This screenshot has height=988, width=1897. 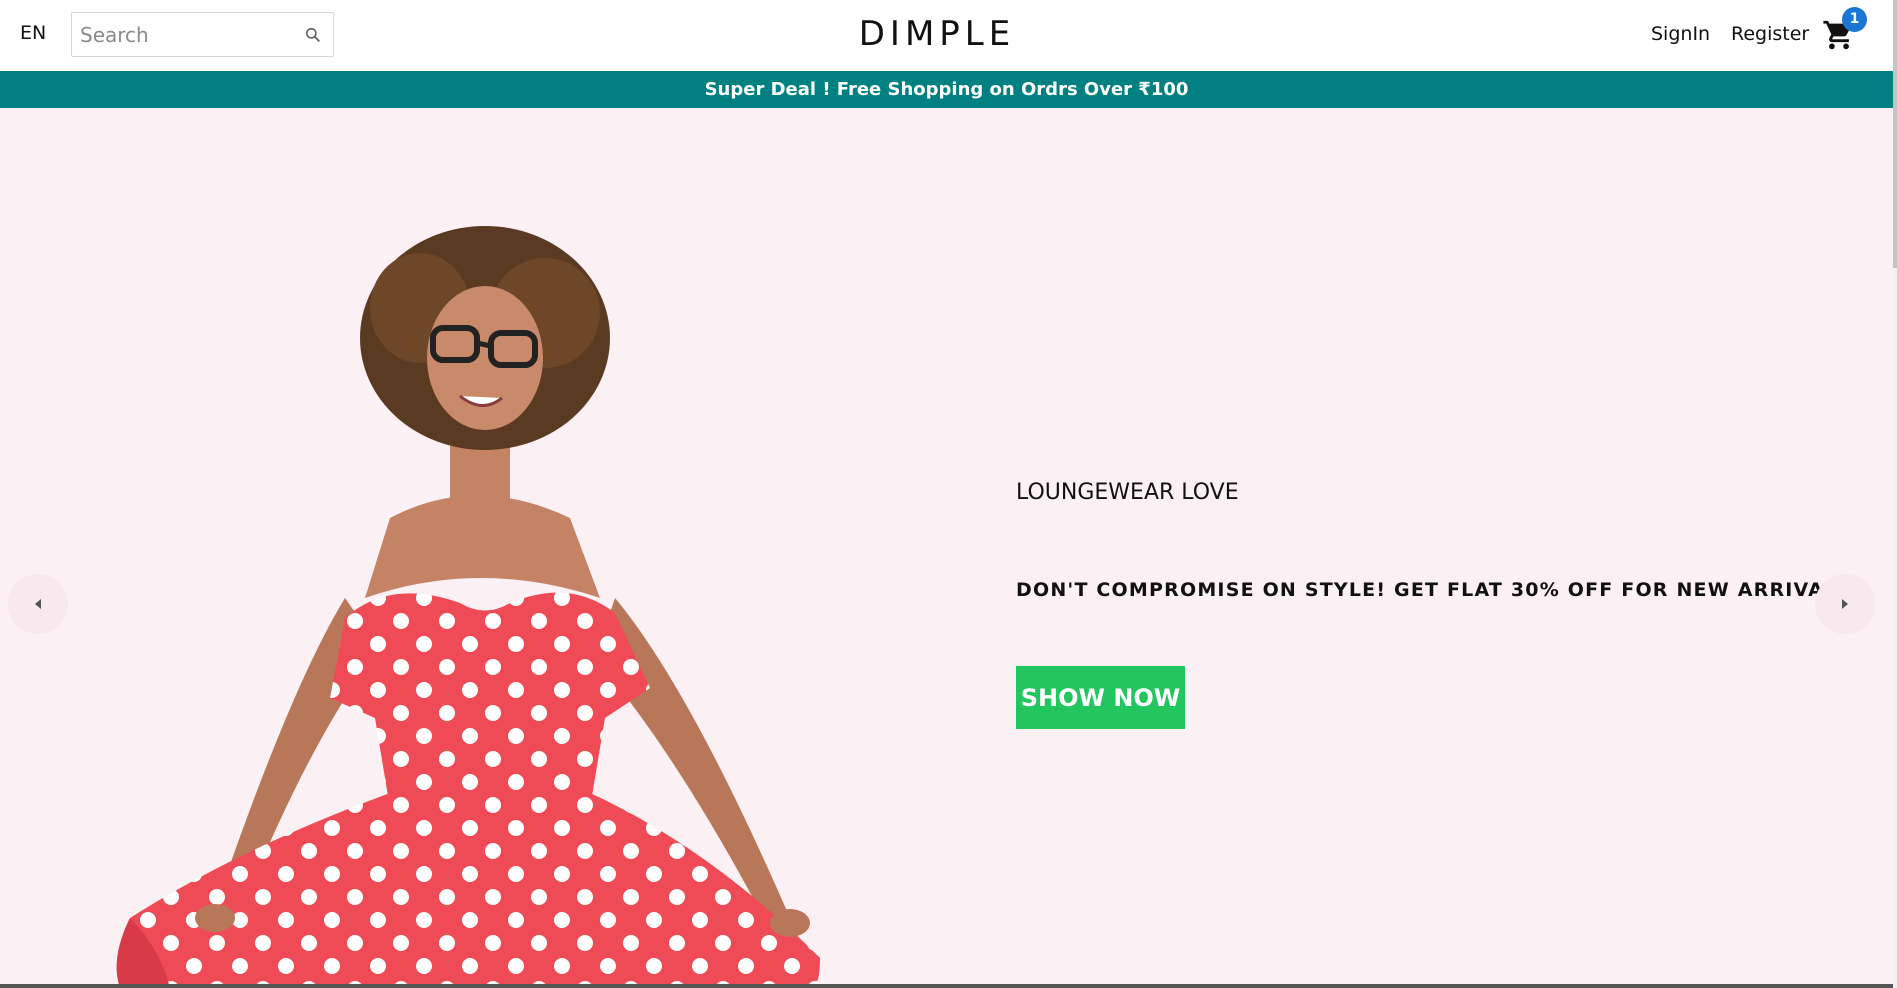 I want to click on slider-next-button, so click(x=1845, y=604).